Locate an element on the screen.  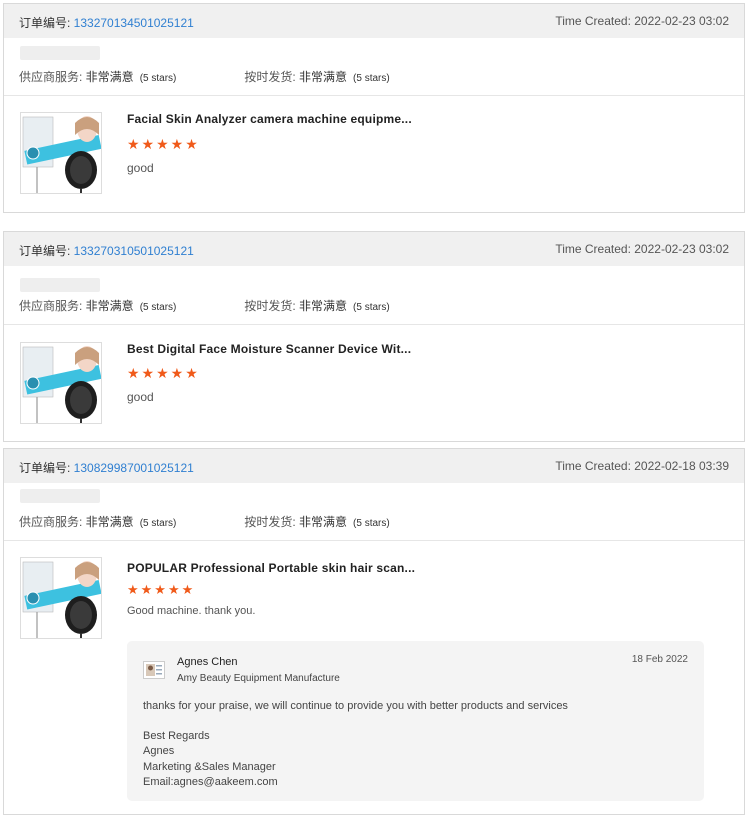
seller-company: Amy Beauty Equipment Manufacture is located at coordinates (258, 678).